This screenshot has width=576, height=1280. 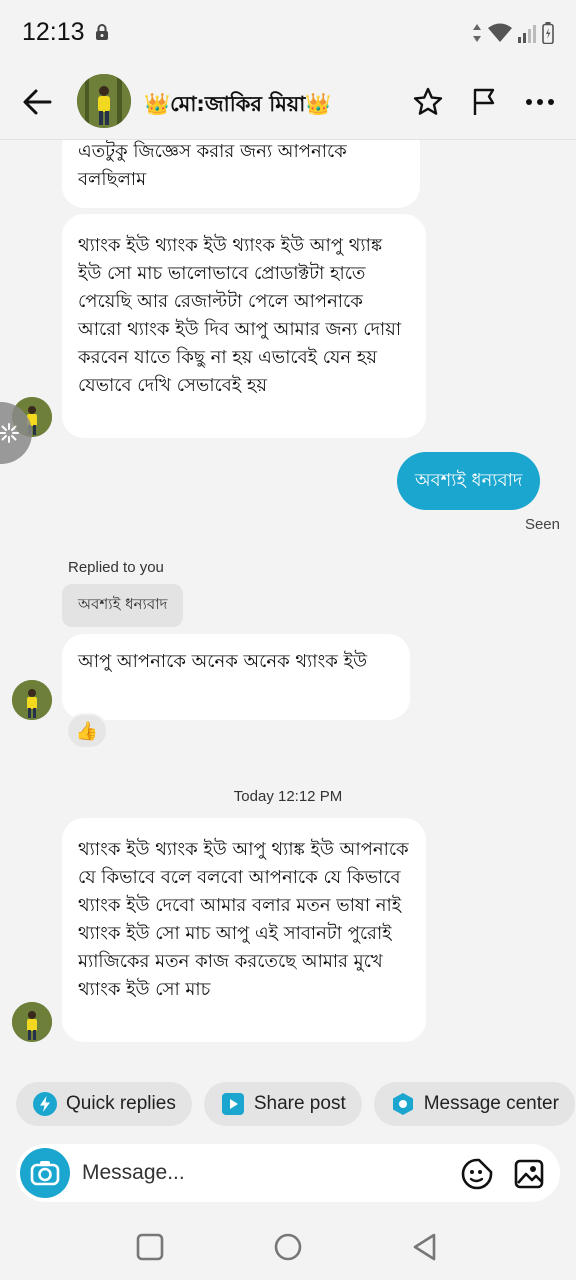 What do you see at coordinates (53, 32) in the screenshot?
I see `status-time: 12:13` at bounding box center [53, 32].